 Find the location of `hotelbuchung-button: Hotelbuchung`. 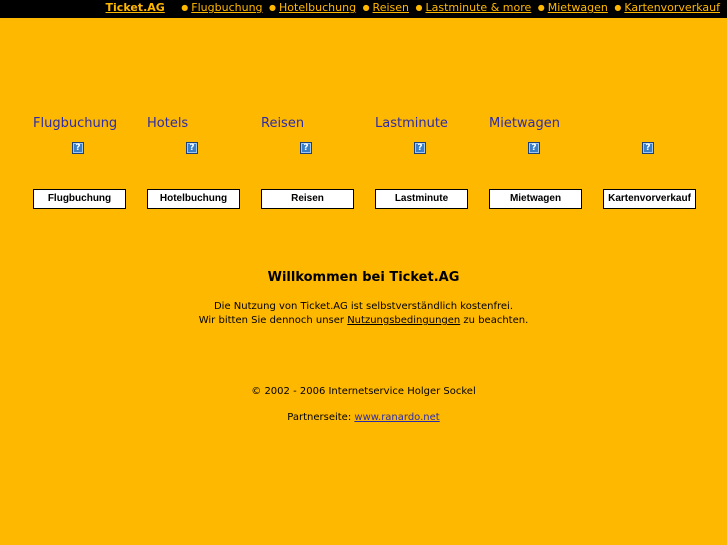

hotelbuchung-button: Hotelbuchung is located at coordinates (193, 199).